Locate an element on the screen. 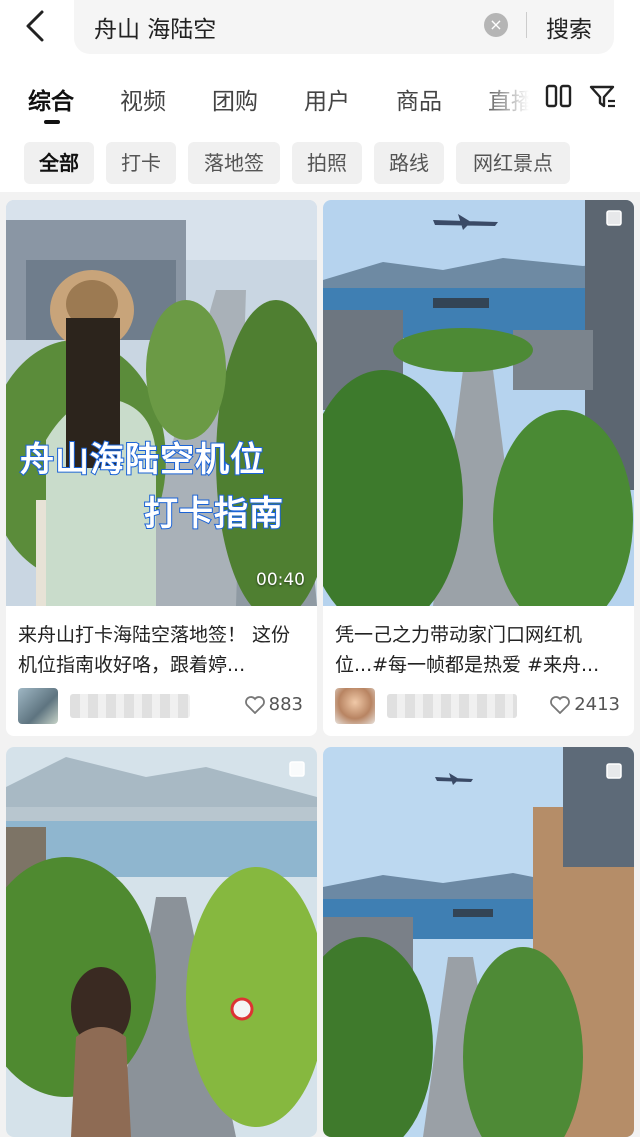 This screenshot has height=1137, width=640. card-meta: 2413 is located at coordinates (478, 706).